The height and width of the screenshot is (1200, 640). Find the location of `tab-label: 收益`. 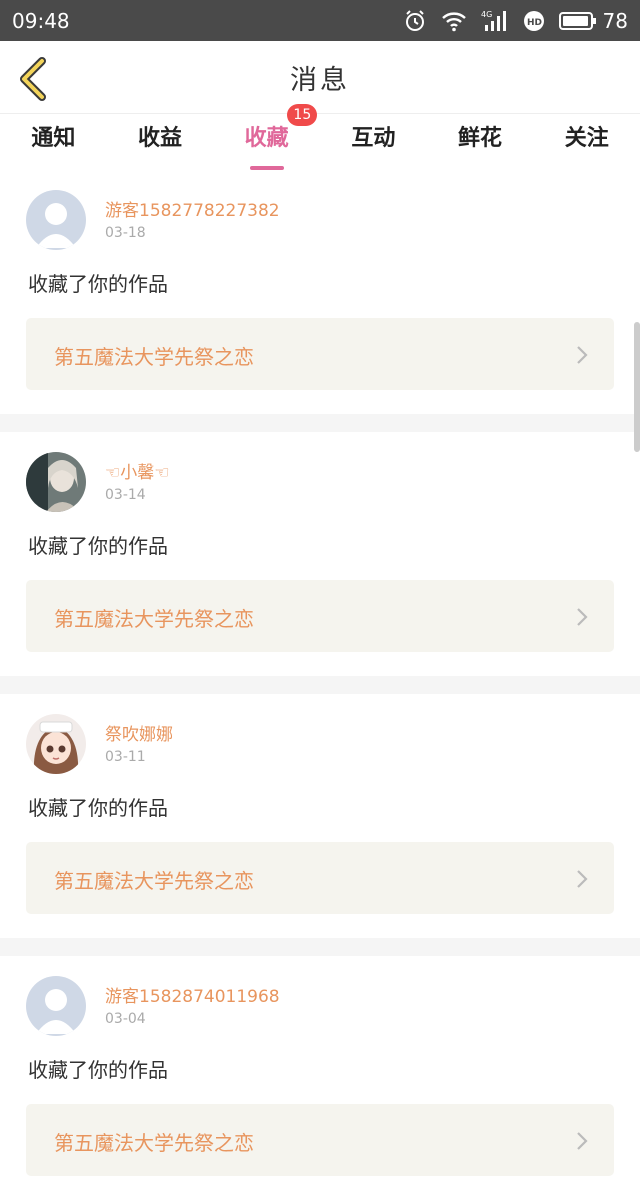

tab-label: 收益 is located at coordinates (160, 138).